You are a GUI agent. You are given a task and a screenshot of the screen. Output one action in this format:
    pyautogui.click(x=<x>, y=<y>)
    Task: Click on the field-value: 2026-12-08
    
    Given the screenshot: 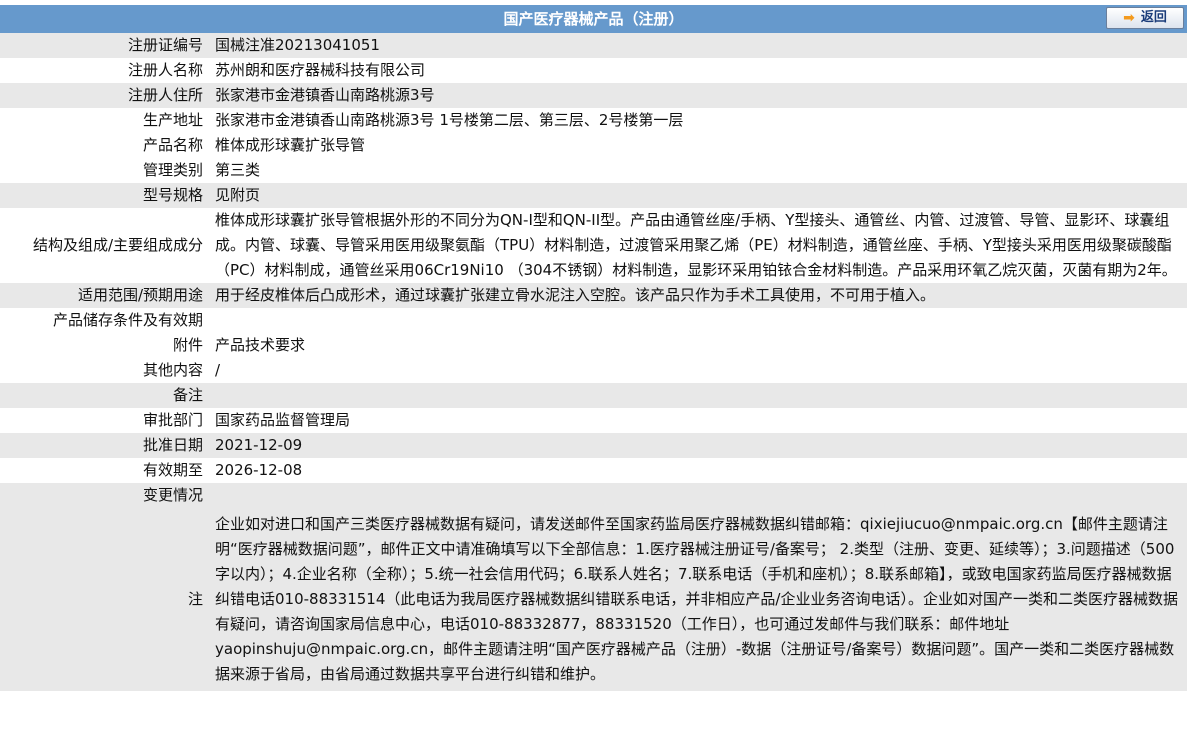 What is the action you would take?
    pyautogui.click(x=259, y=470)
    